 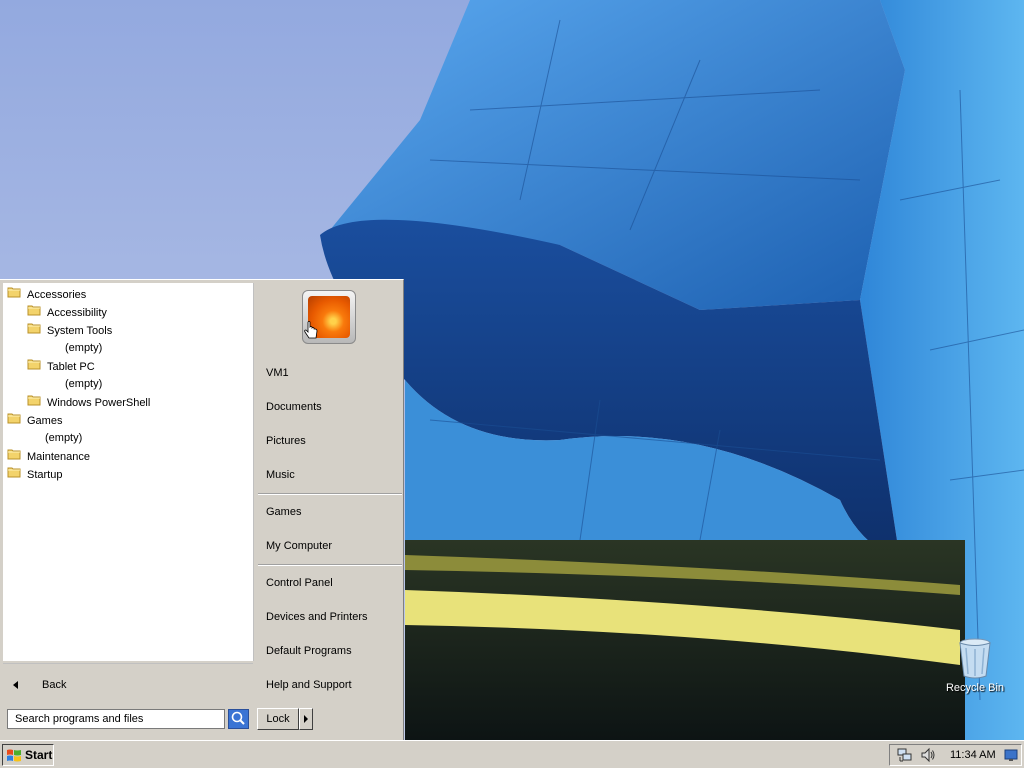 What do you see at coordinates (99, 402) in the screenshot?
I see `program-label: Windows PowerShell` at bounding box center [99, 402].